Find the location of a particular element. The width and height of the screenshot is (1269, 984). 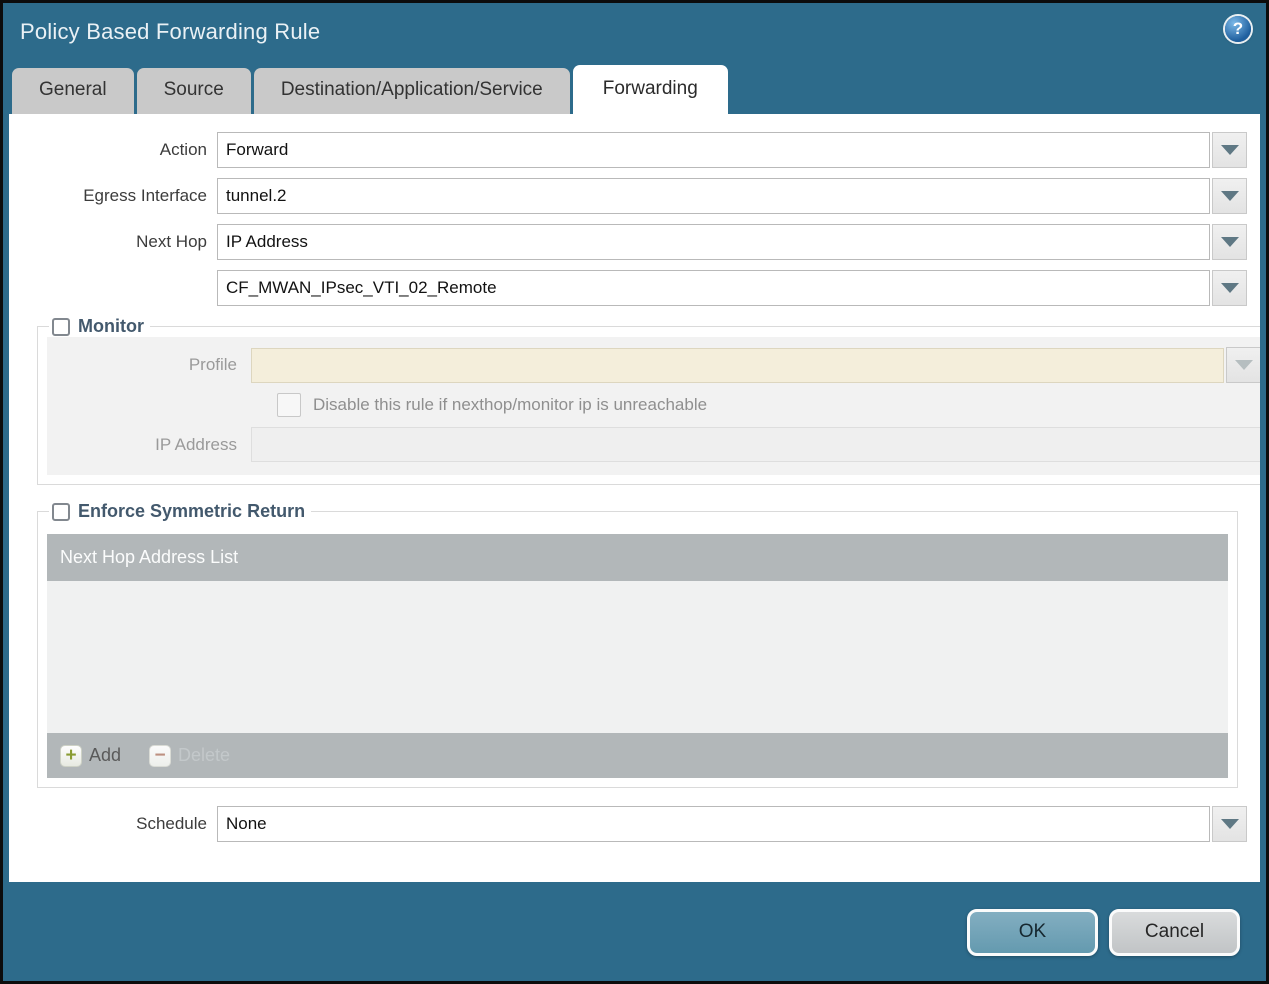

next-hop-address-row is located at coordinates (634, 288).